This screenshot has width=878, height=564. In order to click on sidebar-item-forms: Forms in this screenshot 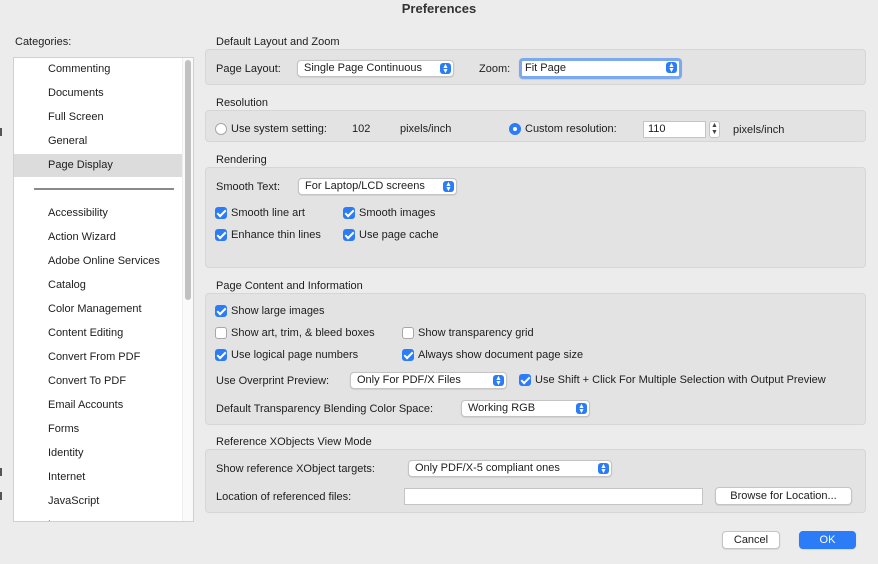, I will do `click(98, 429)`.